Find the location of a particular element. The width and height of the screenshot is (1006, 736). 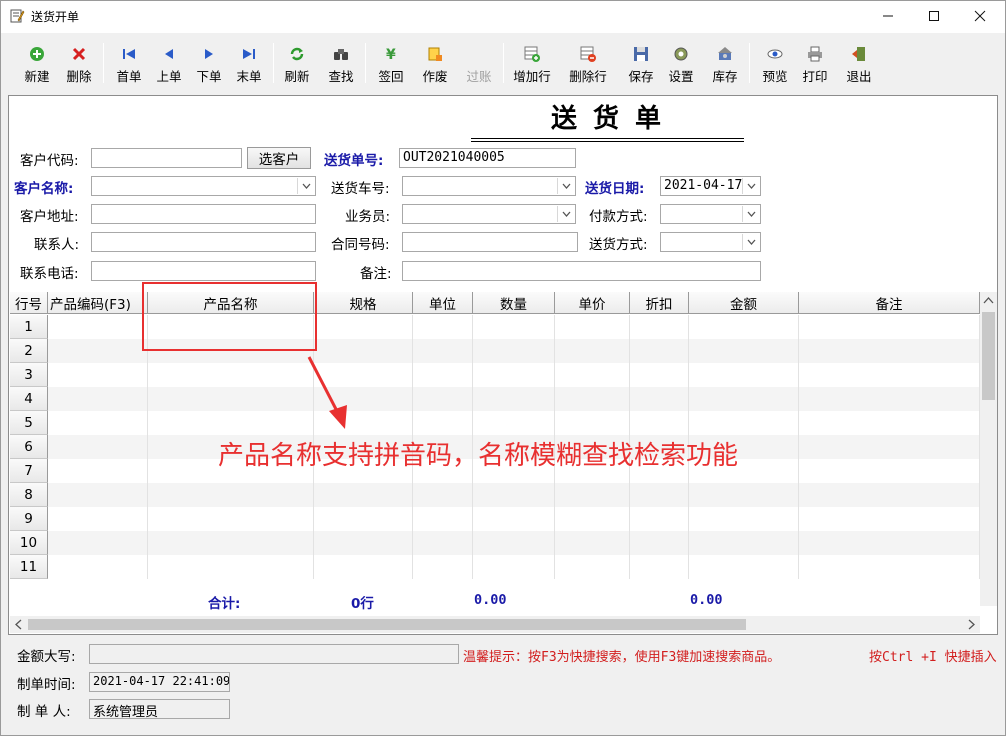

exit-button: 退出 is located at coordinates (859, 63).